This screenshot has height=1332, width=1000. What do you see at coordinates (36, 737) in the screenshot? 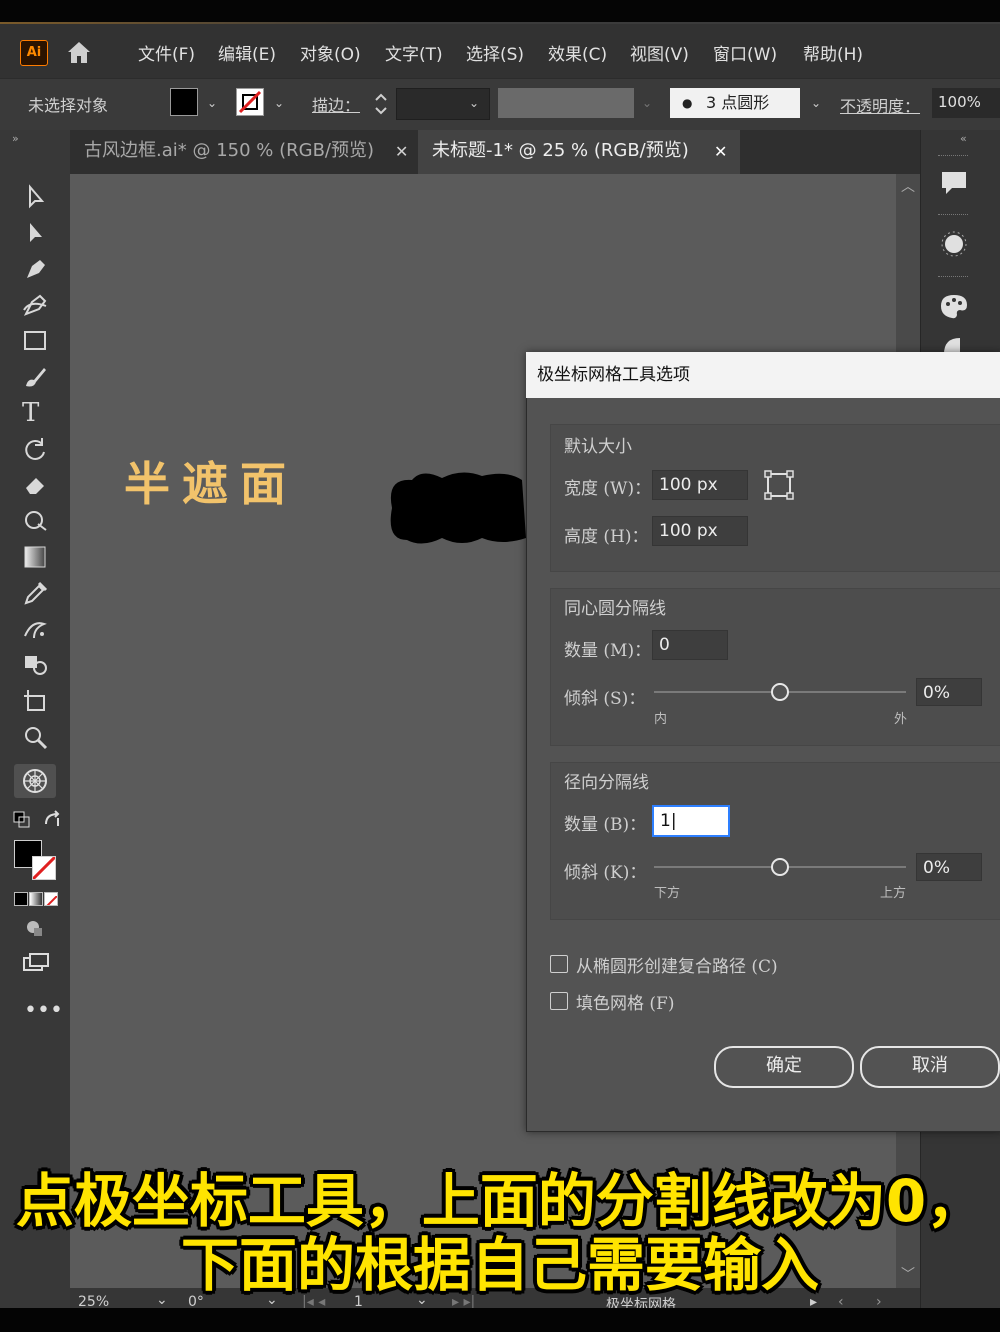
I see `zoom-tool-icon` at bounding box center [36, 737].